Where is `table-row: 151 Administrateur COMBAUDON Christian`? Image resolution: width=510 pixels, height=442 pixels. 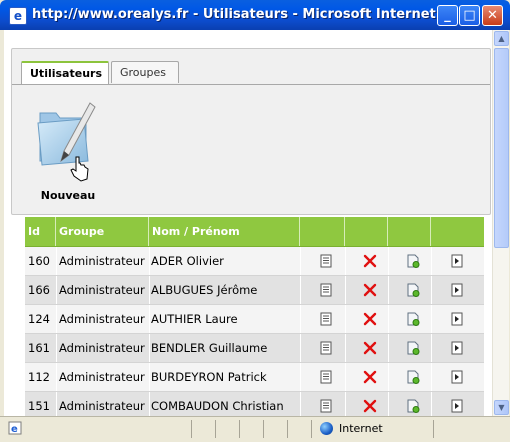 table-row: 151 Administrateur COMBAUDON Christian is located at coordinates (254, 404).